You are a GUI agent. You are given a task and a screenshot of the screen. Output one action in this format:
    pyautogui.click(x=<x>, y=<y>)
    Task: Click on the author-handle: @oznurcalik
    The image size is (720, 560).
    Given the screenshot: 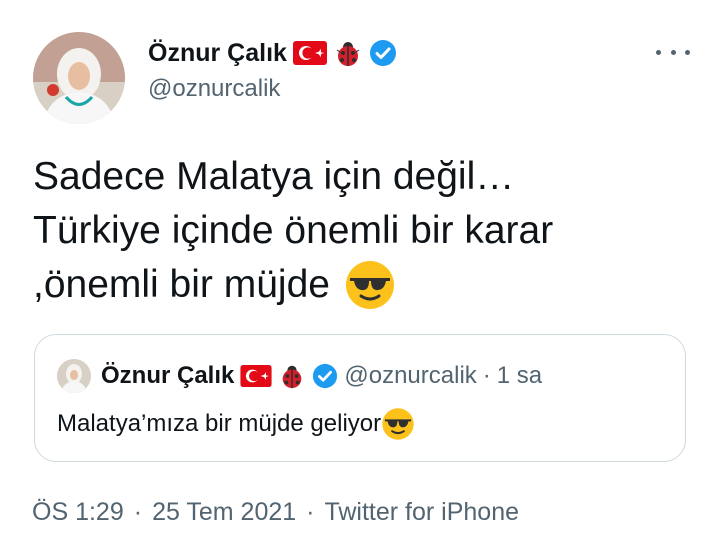 What is the action you would take?
    pyautogui.click(x=214, y=89)
    